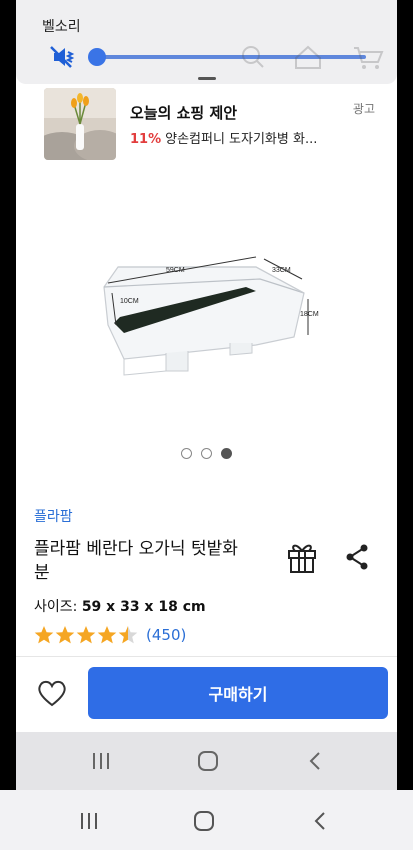 The image size is (413, 850). What do you see at coordinates (302, 557) in the screenshot?
I see `gift-icon` at bounding box center [302, 557].